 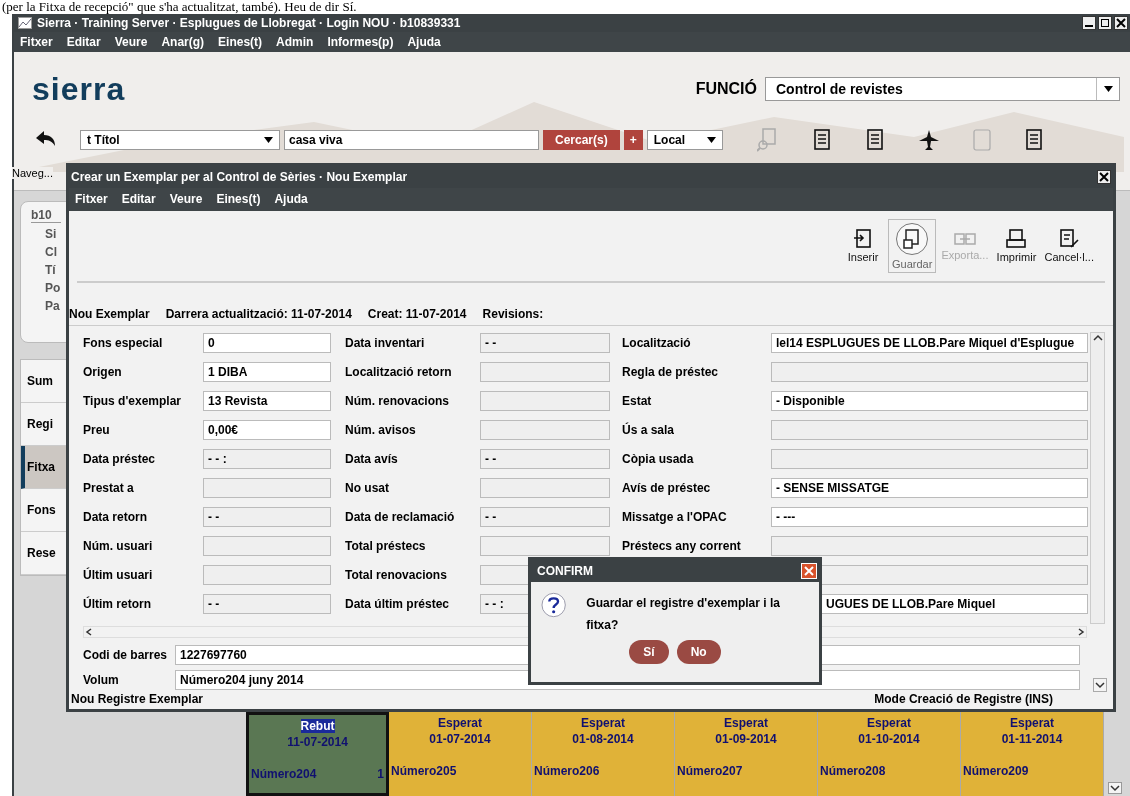 I want to click on status-text: Nou Registre Exemplar, so click(x=137, y=699).